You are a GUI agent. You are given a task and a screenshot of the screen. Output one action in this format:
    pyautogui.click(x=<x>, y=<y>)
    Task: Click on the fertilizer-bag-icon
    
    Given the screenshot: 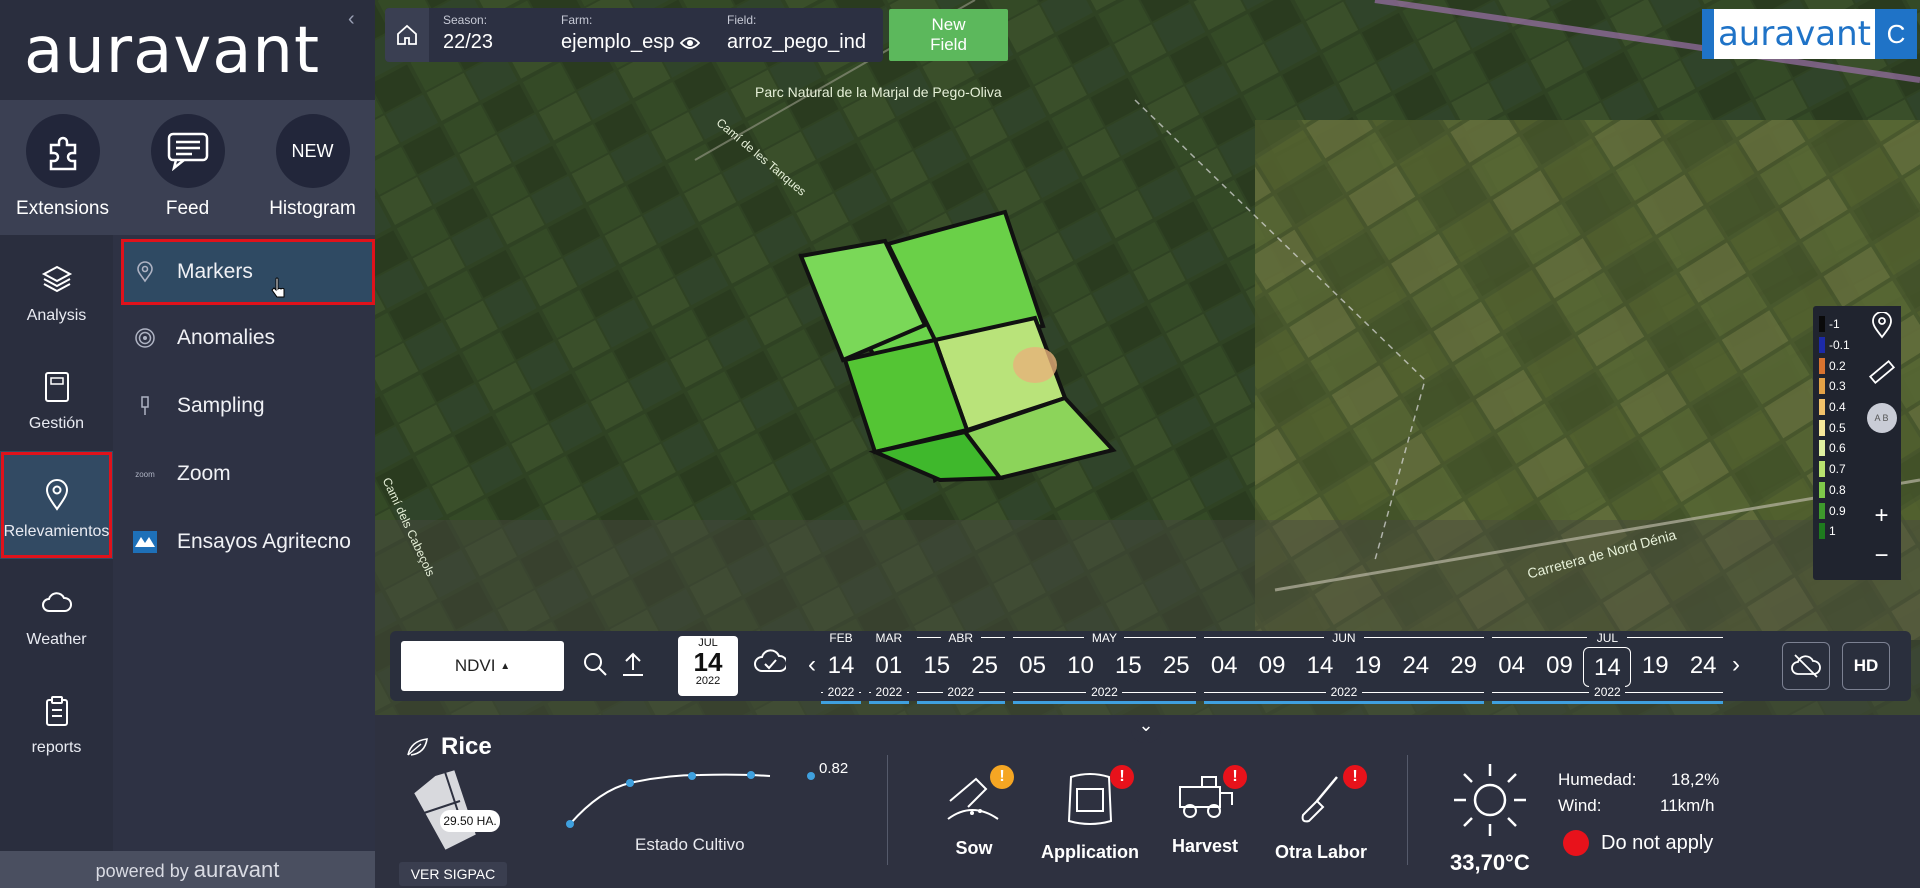 What is the action you would take?
    pyautogui.click(x=1090, y=799)
    